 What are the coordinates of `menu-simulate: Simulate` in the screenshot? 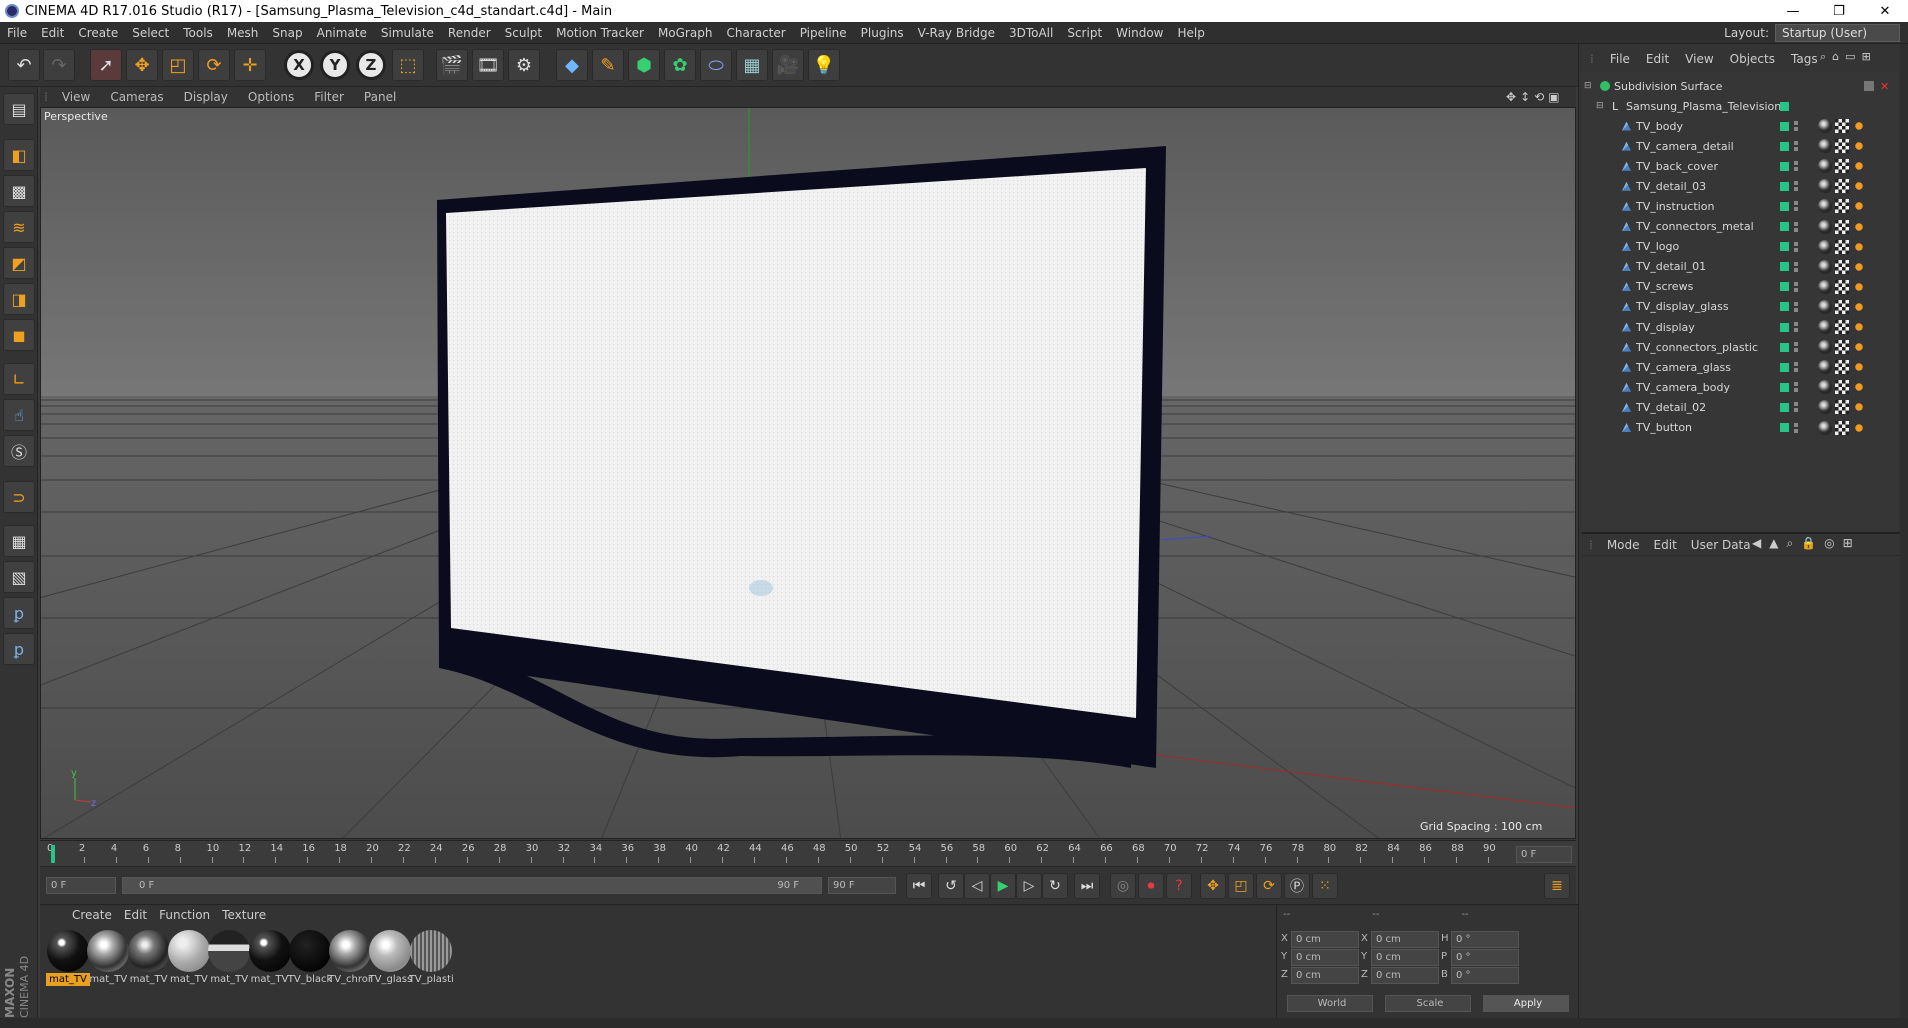 It's located at (407, 33).